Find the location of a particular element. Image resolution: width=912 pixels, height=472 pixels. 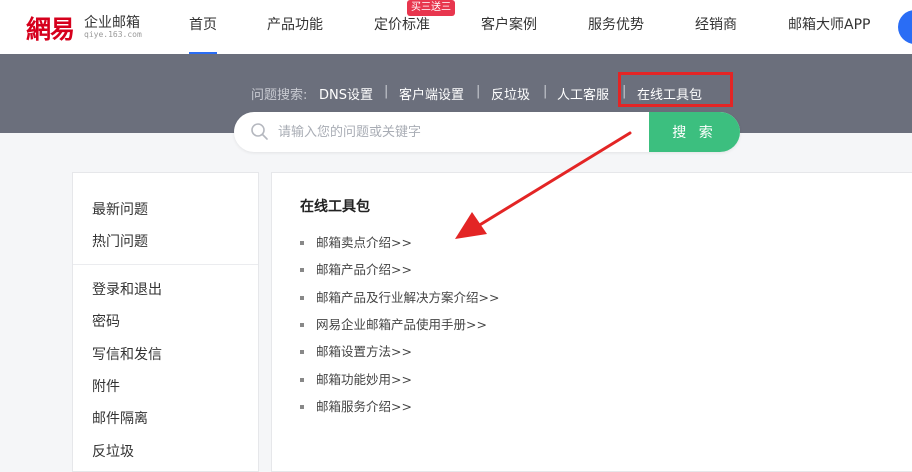

quick-link-human-support: 人工客服 is located at coordinates (583, 93).